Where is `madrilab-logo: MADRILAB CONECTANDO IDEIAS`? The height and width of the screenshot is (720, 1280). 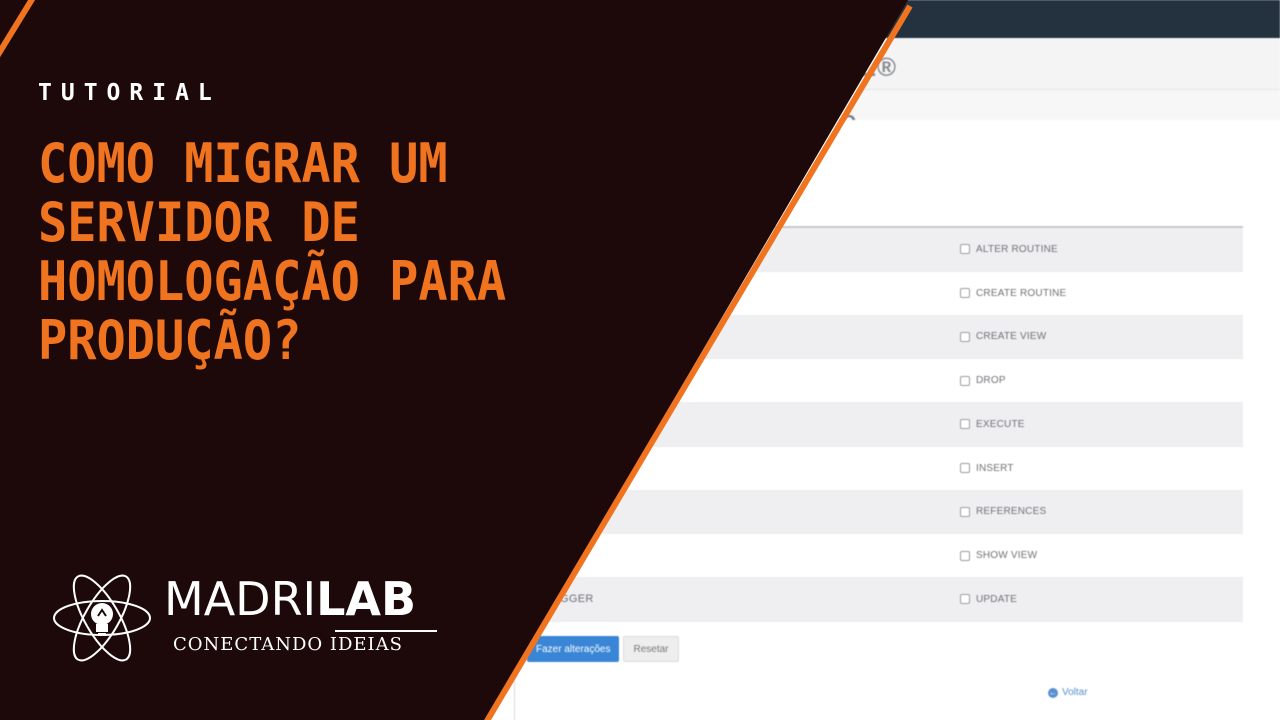 madrilab-logo: MADRILAB CONECTANDO IDEIAS is located at coordinates (252, 620).